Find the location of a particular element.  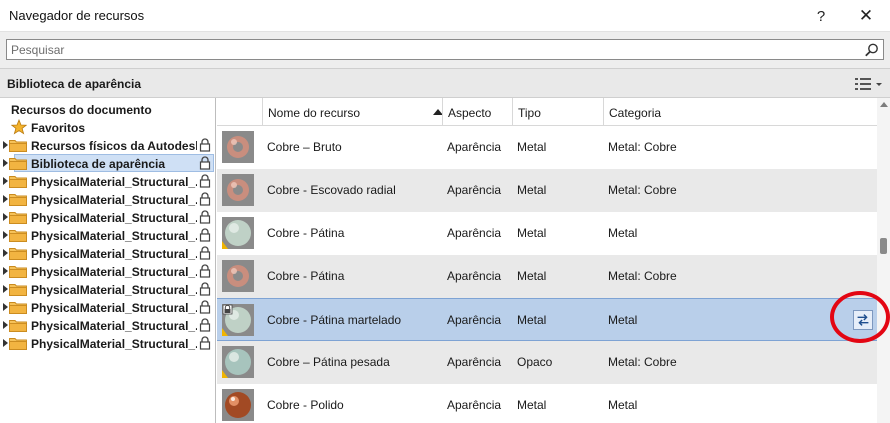

column-header-name: Nome do recurso is located at coordinates (352, 112).